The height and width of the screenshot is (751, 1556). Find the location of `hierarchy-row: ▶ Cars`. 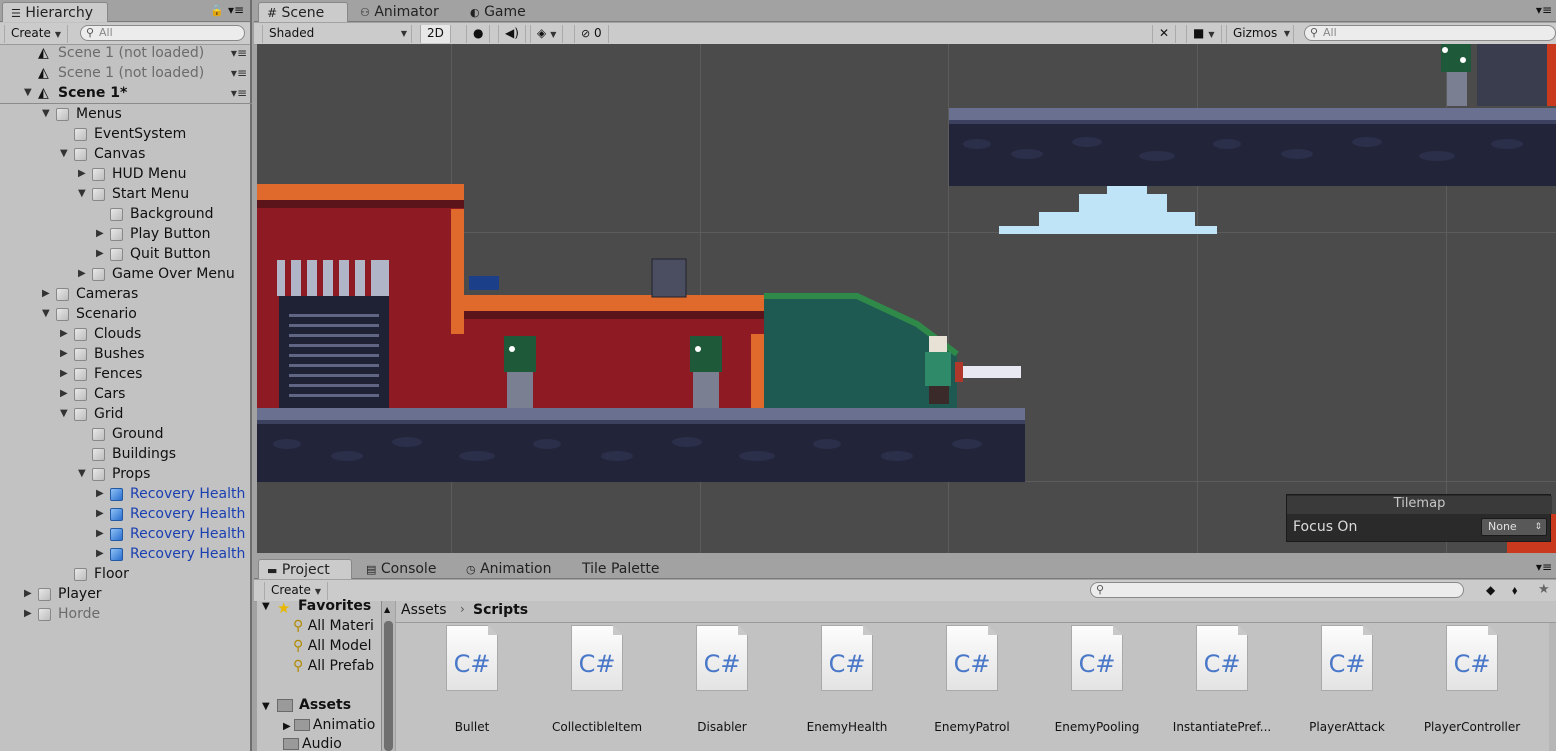

hierarchy-row: ▶ Cars is located at coordinates (126, 394).